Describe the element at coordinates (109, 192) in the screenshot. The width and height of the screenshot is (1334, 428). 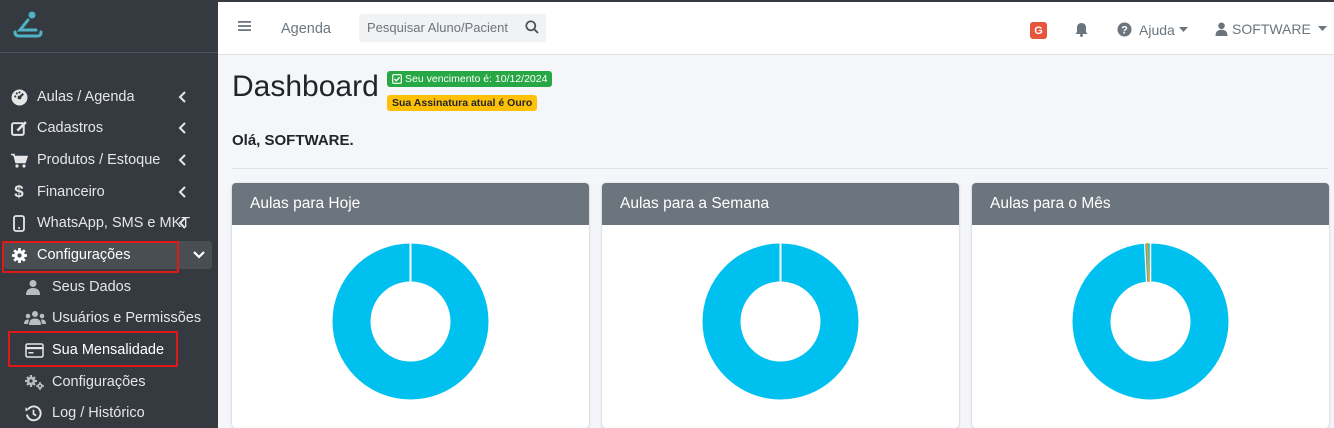
I see `sidebar-item-financeiro: $ Financeiro` at that location.